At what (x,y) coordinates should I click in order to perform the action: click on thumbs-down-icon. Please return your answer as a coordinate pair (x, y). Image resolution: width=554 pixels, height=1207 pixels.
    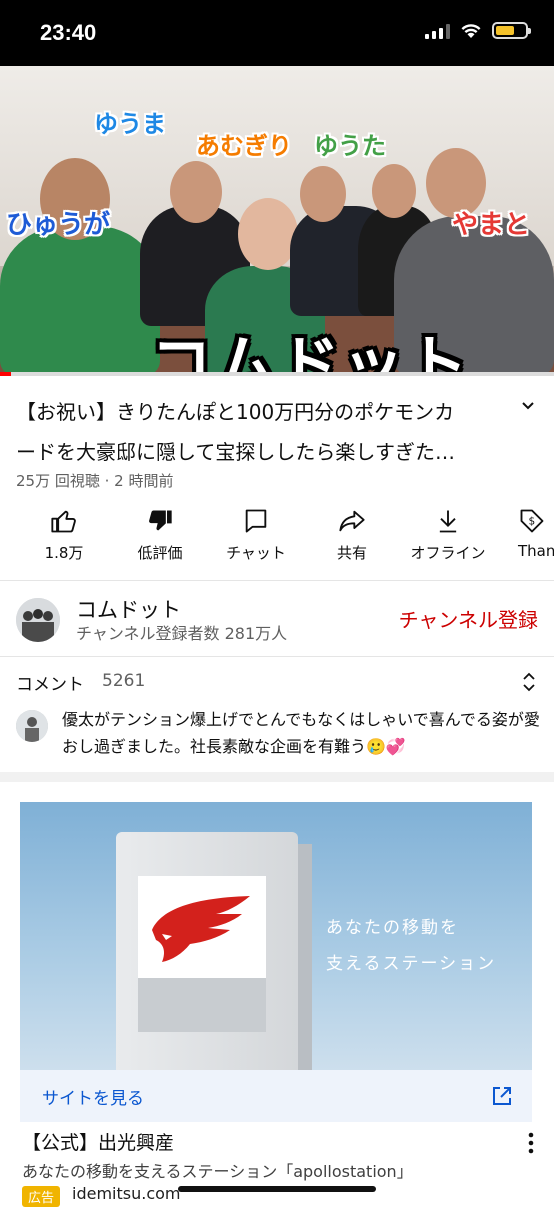
    Looking at the image, I should click on (160, 520).